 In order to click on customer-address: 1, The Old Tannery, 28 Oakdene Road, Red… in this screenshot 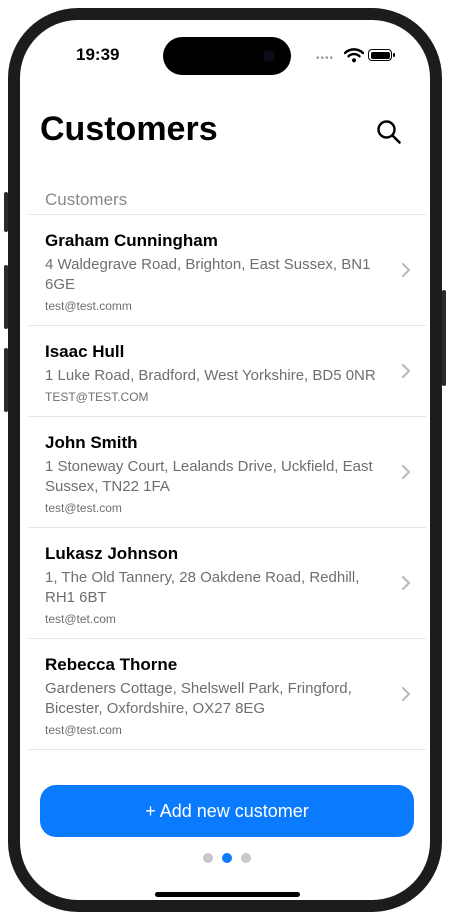, I will do `click(202, 587)`.